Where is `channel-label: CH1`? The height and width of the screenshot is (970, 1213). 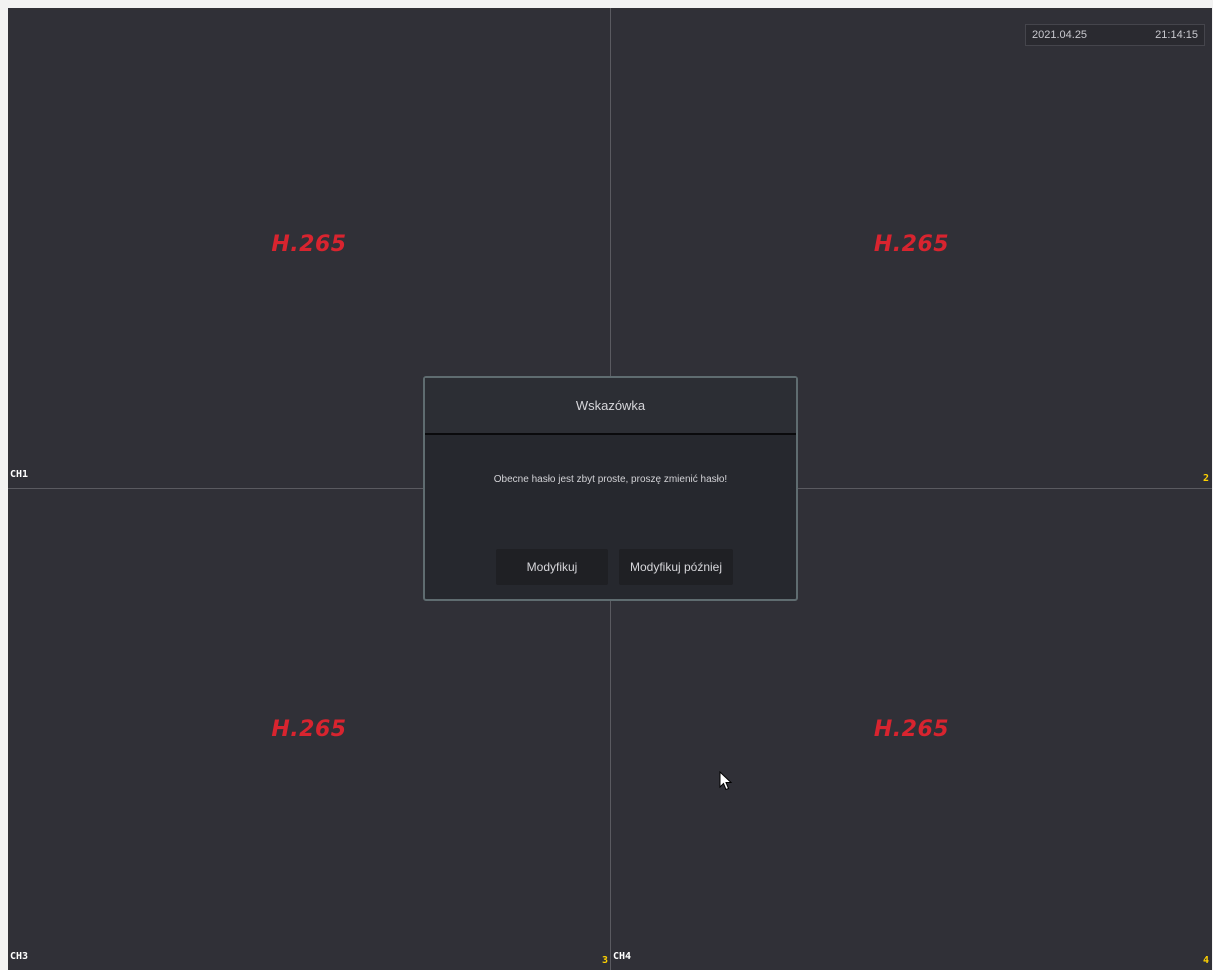 channel-label: CH1 is located at coordinates (19, 474).